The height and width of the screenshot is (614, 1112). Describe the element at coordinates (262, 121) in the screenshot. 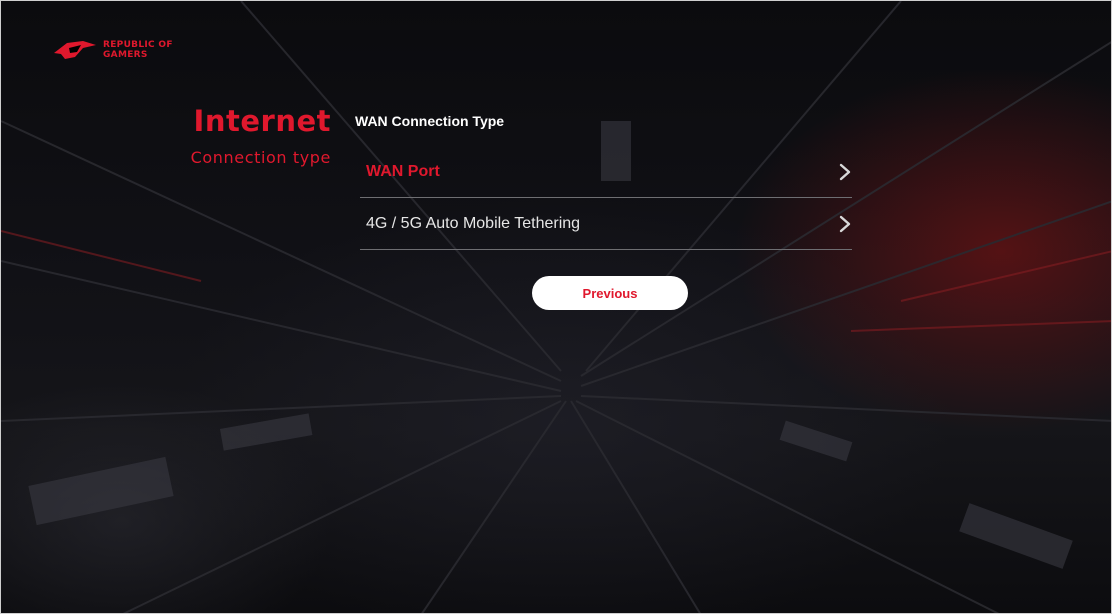

I see `page-title: Internet` at that location.